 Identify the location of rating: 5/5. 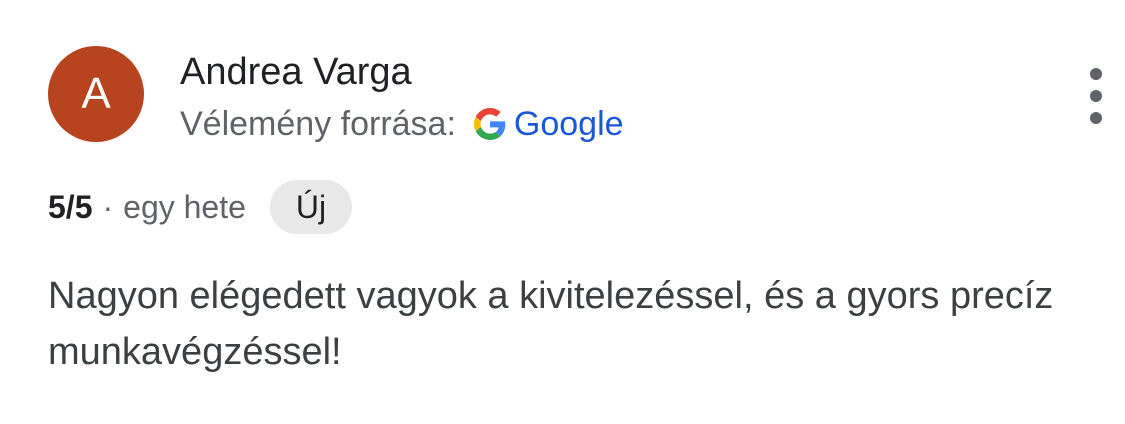
(70, 206).